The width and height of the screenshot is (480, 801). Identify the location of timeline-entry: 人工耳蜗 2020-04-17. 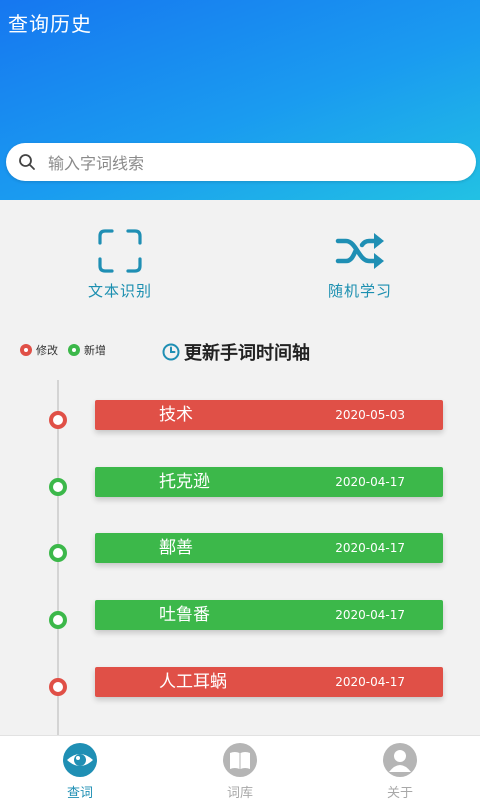
(269, 682).